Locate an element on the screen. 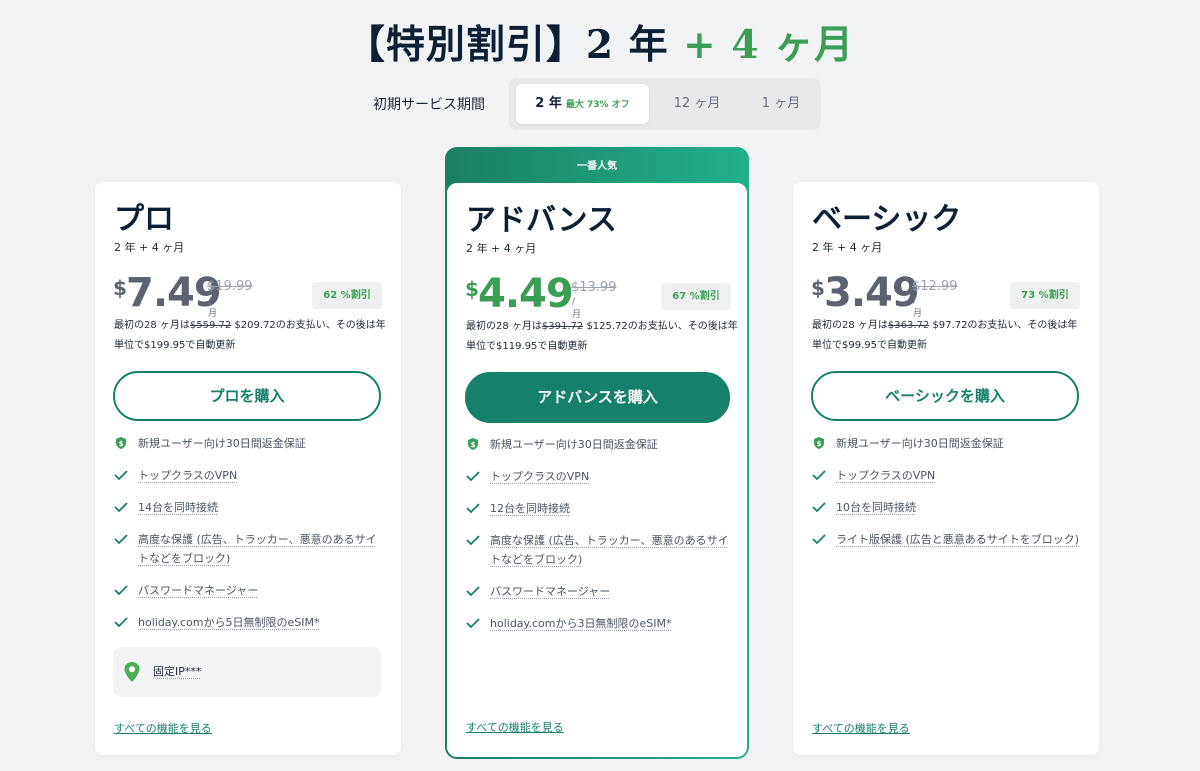  feature-text: holiday.comから5日無制限のeSIM* is located at coordinates (228, 622).